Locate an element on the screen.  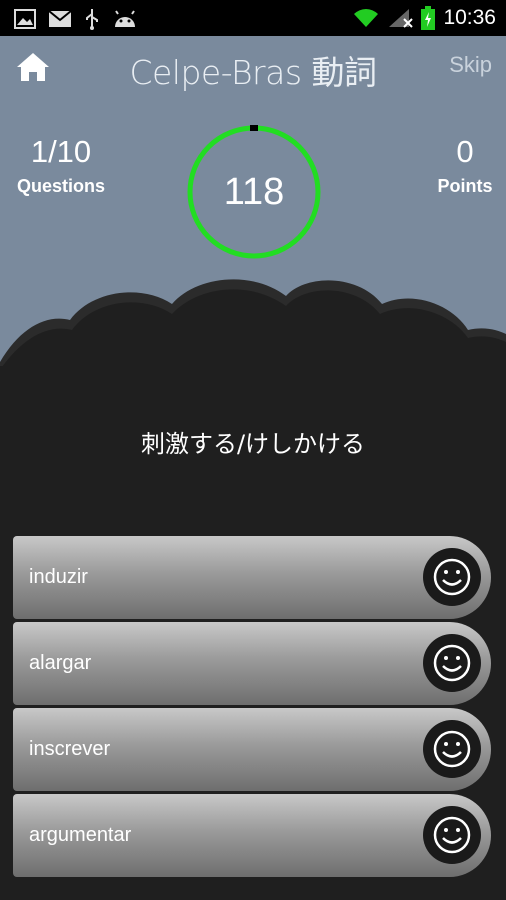
answer-option: argumentar is located at coordinates (252, 835).